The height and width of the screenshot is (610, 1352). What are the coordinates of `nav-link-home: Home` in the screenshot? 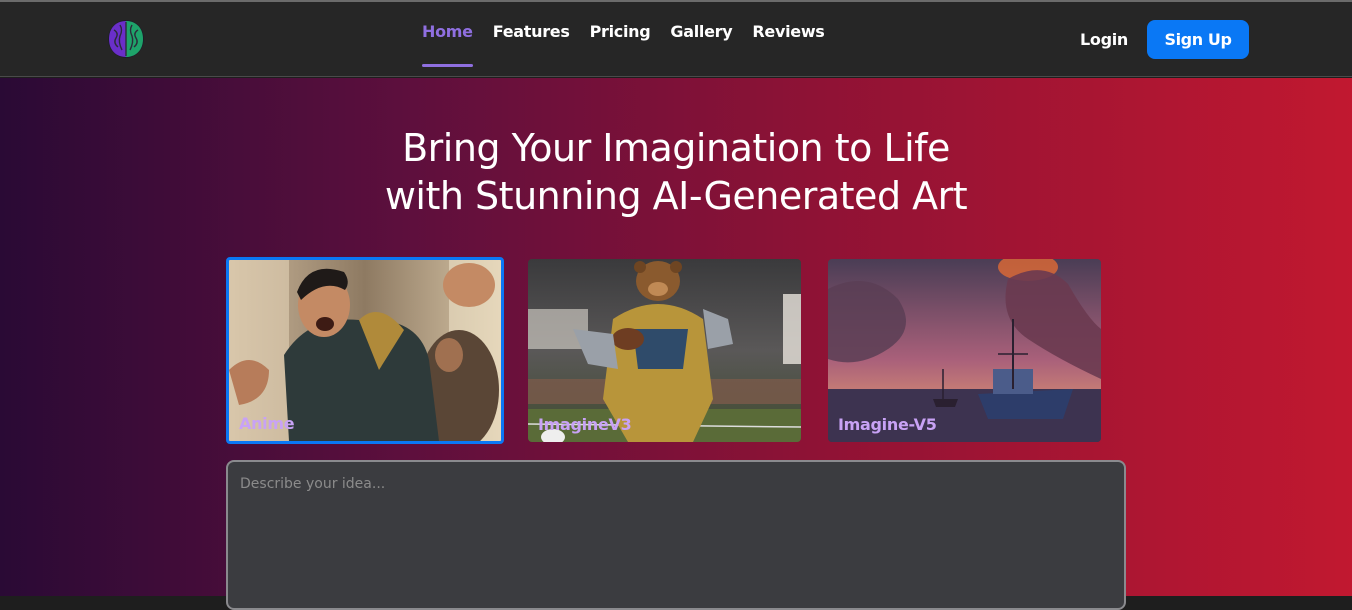 It's located at (447, 44).